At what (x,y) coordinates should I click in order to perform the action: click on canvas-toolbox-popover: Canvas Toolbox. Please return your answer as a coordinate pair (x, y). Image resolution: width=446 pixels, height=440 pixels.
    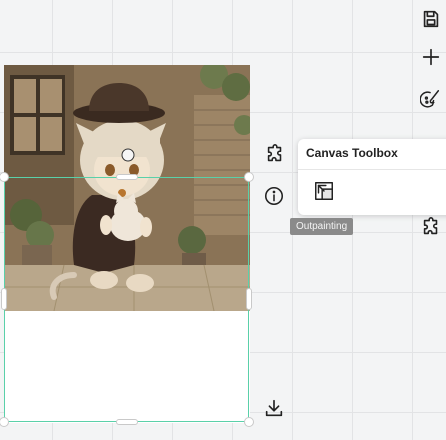
    Looking at the image, I should click on (372, 177).